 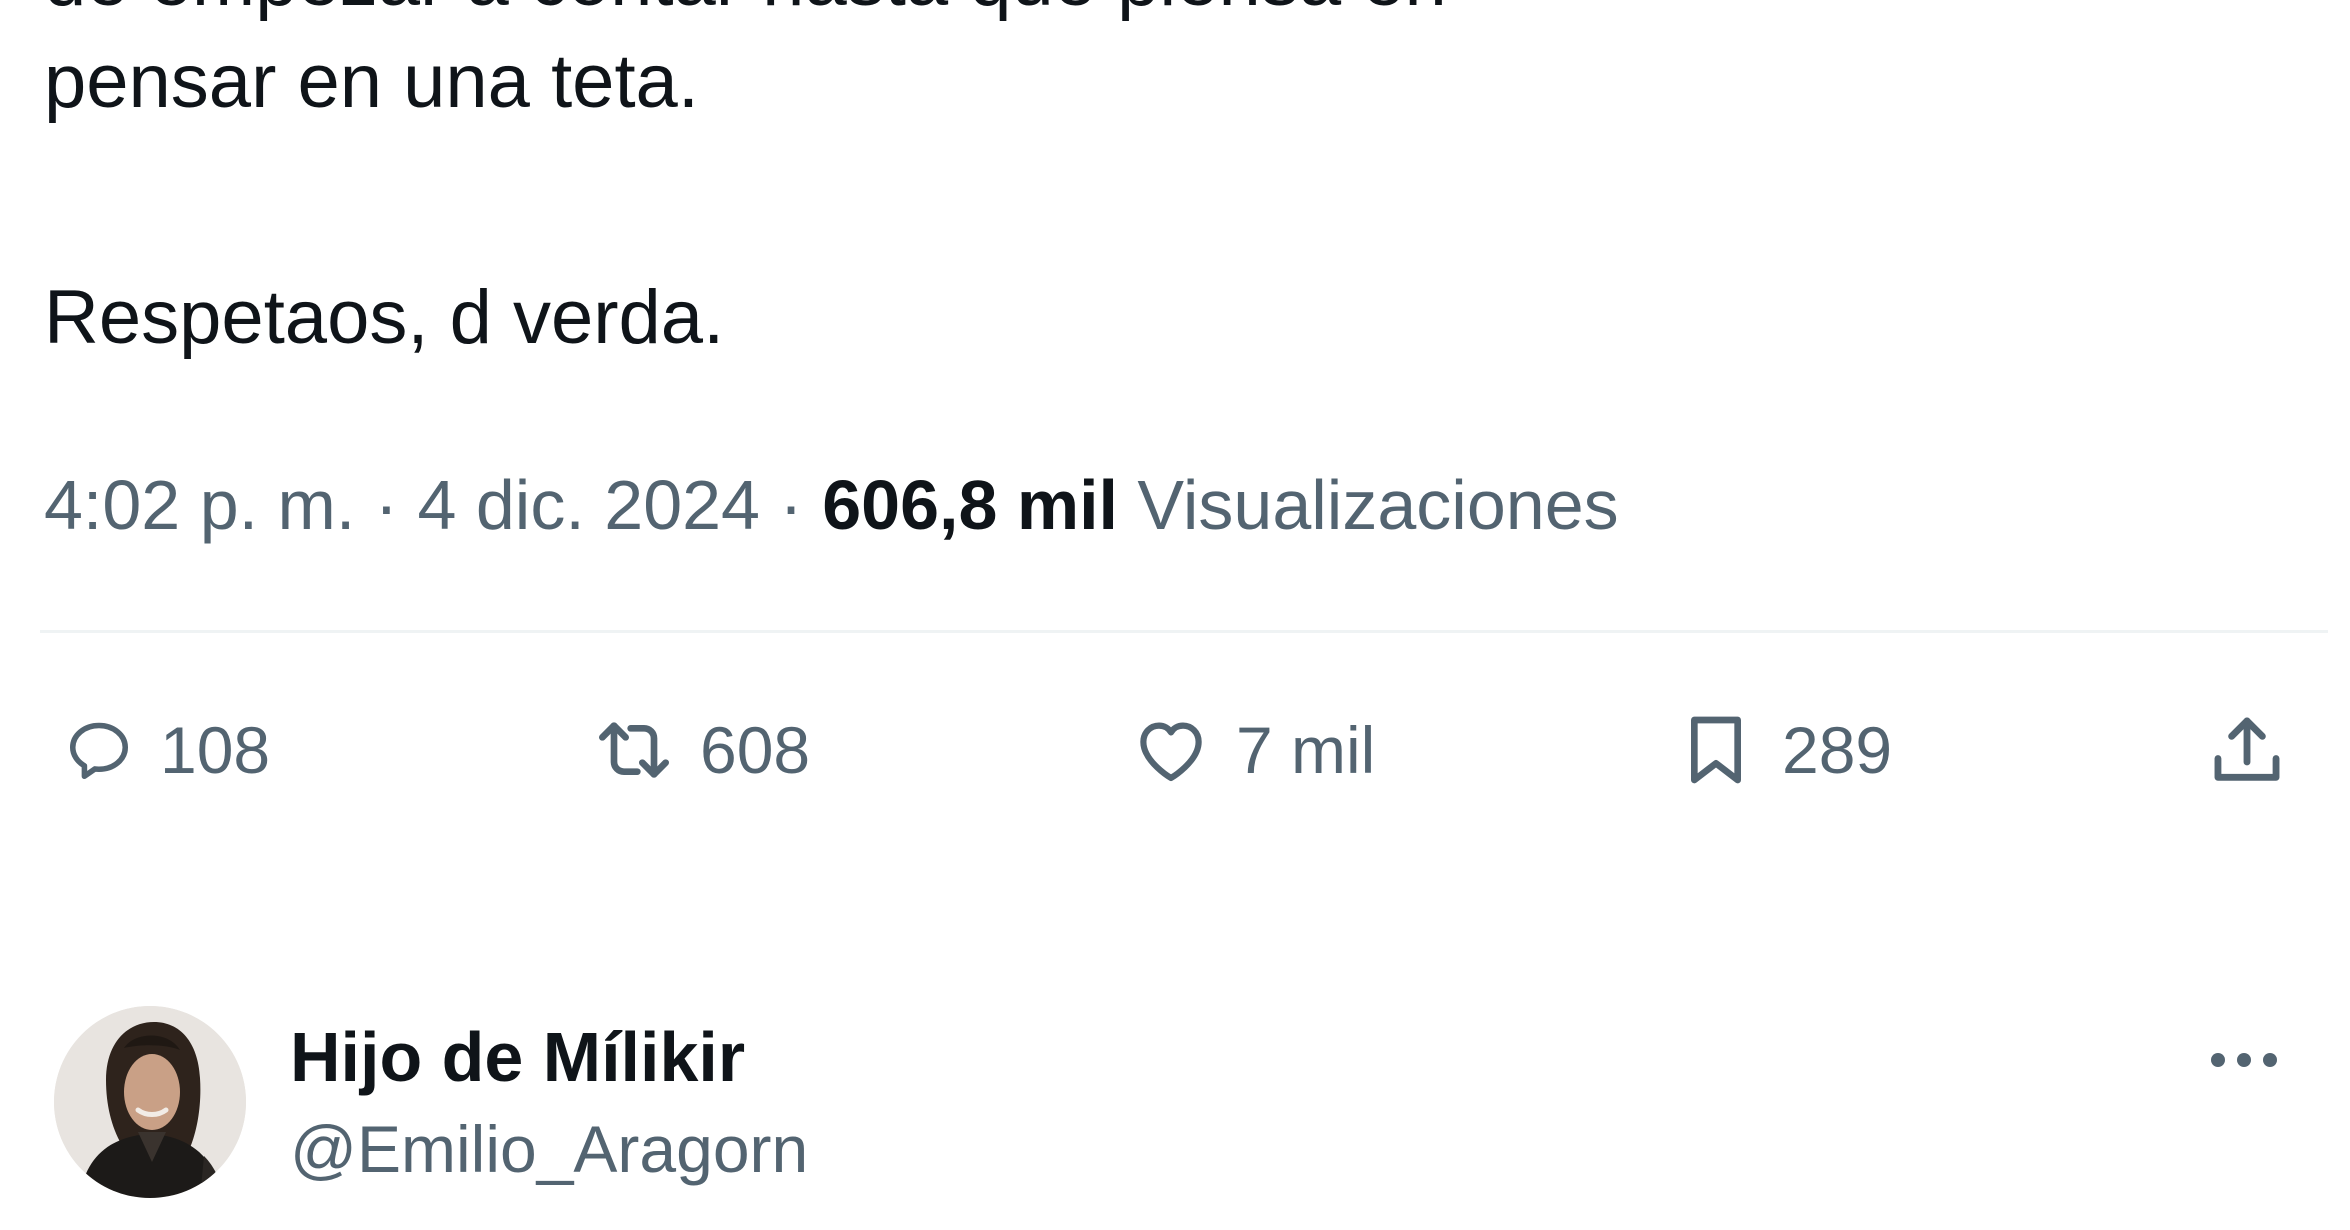 I want to click on bookmark-button: 289, so click(x=1784, y=750).